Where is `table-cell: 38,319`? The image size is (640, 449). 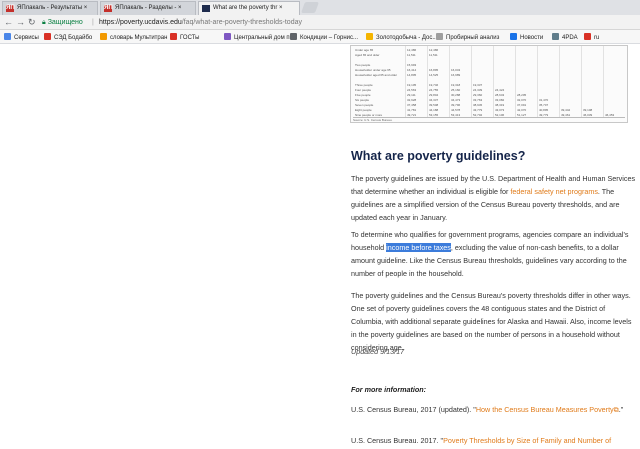 table-cell: 38,319 is located at coordinates (500, 105).